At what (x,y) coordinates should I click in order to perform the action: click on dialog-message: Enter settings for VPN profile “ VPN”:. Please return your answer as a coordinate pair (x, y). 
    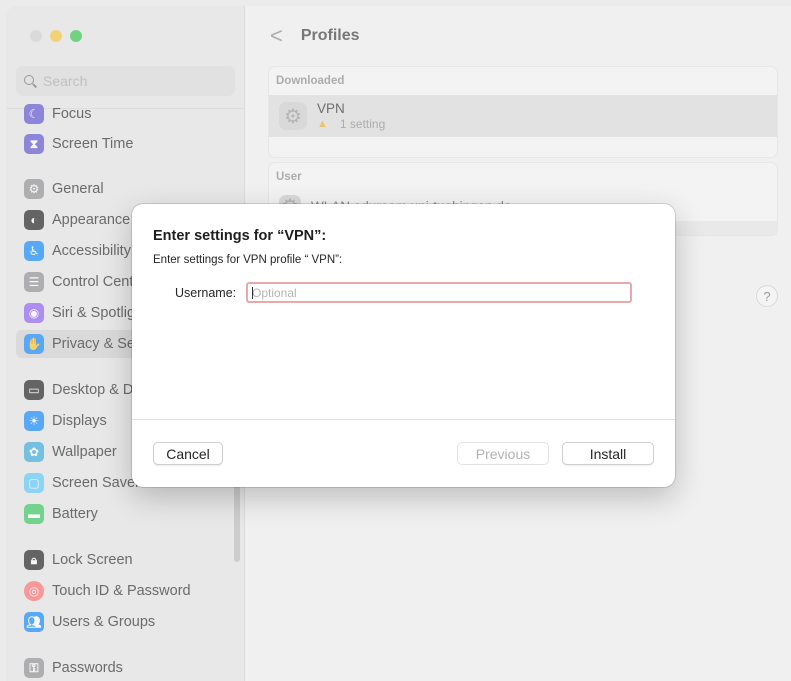
    Looking at the image, I should click on (248, 260).